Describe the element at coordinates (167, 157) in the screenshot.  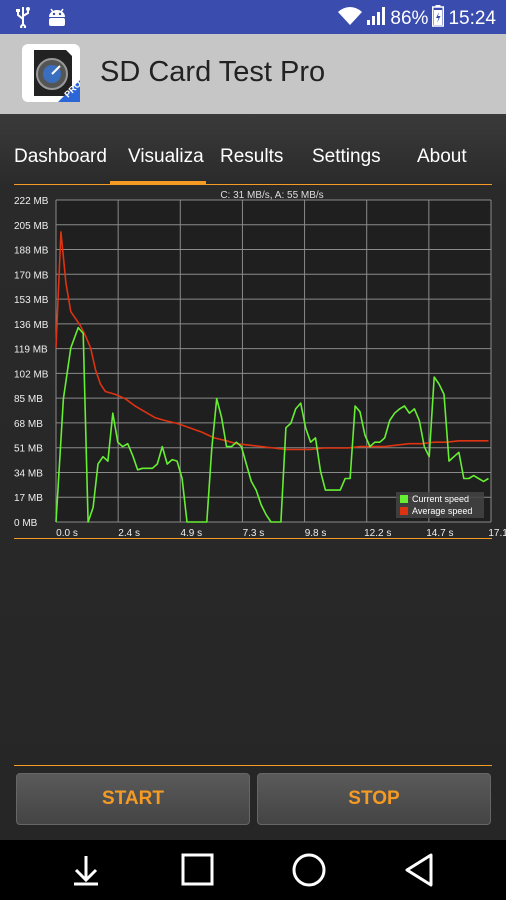
I see `tab-visualization: Visualiza` at that location.